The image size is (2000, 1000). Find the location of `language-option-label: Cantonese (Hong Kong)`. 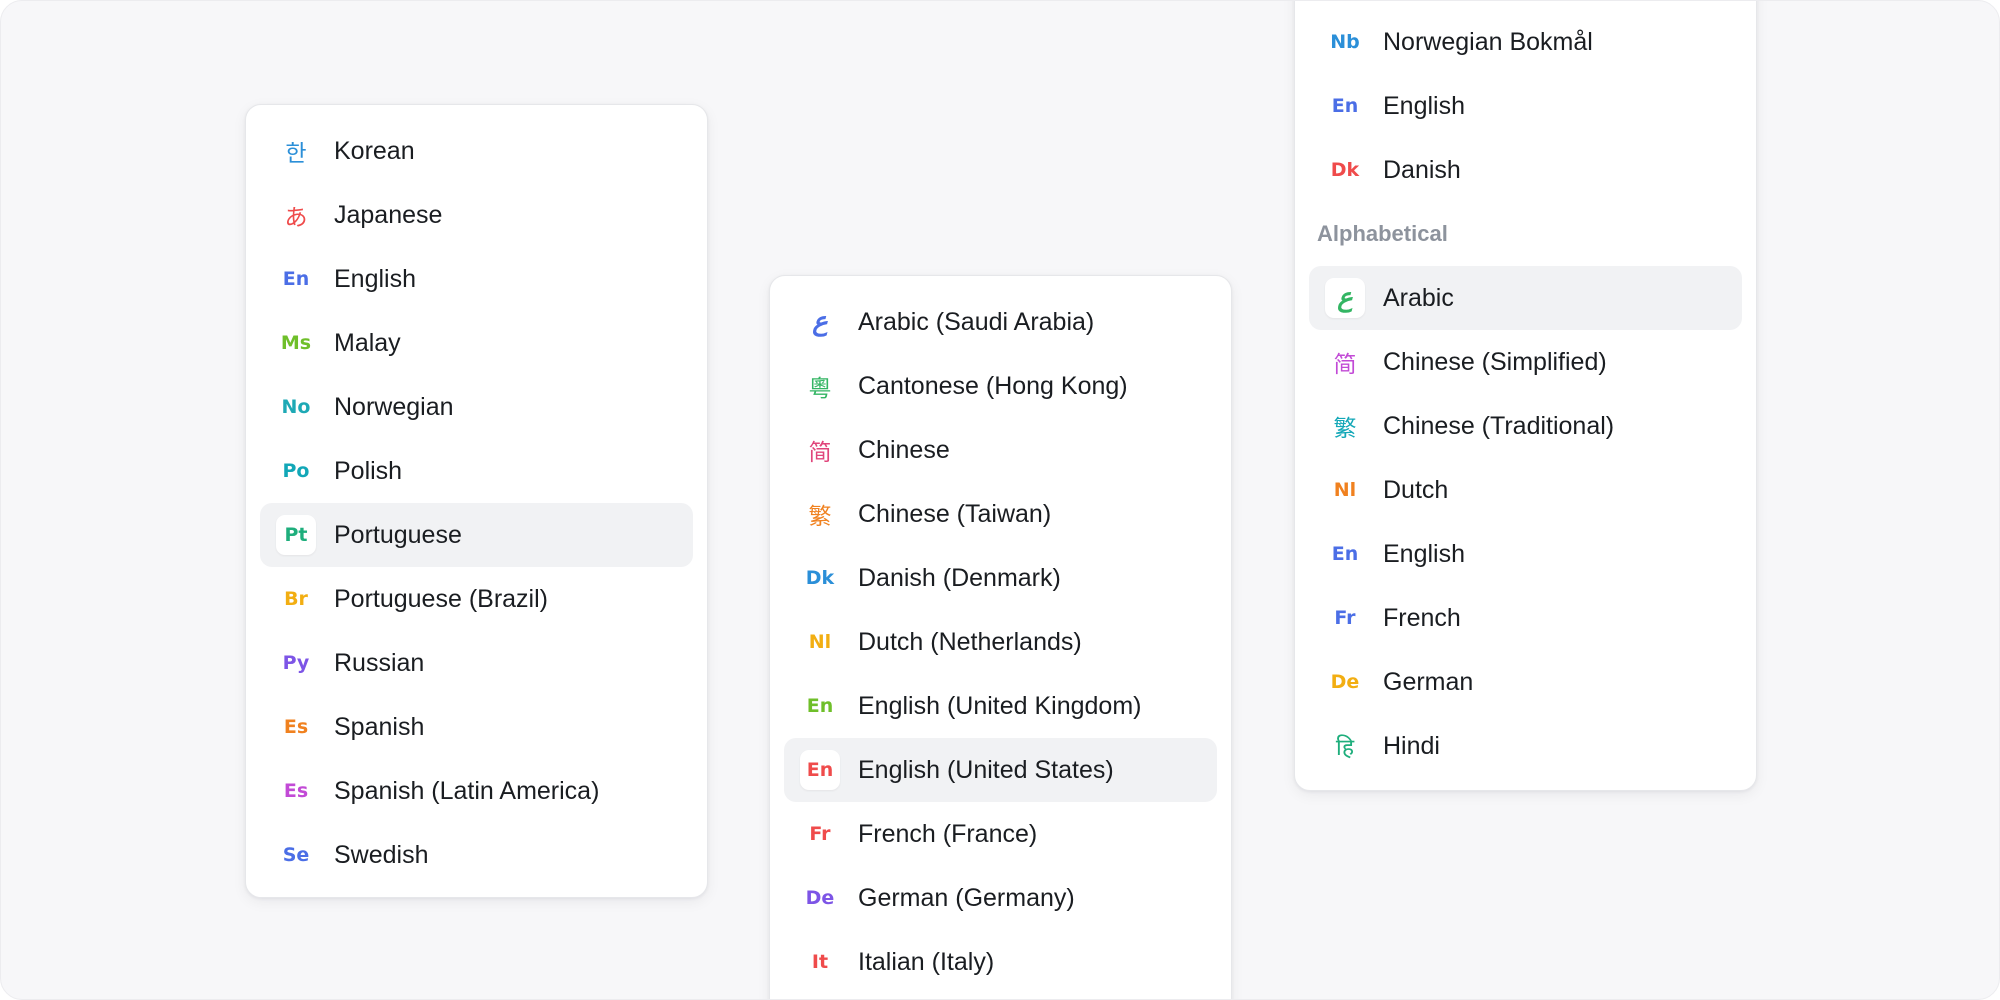

language-option-label: Cantonese (Hong Kong) is located at coordinates (993, 385).